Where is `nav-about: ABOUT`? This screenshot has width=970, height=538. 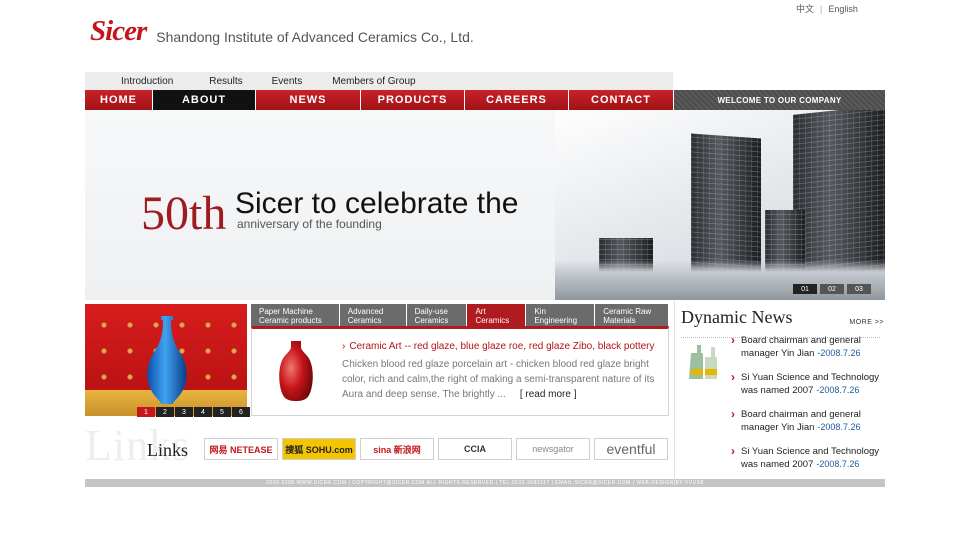 nav-about: ABOUT is located at coordinates (204, 100).